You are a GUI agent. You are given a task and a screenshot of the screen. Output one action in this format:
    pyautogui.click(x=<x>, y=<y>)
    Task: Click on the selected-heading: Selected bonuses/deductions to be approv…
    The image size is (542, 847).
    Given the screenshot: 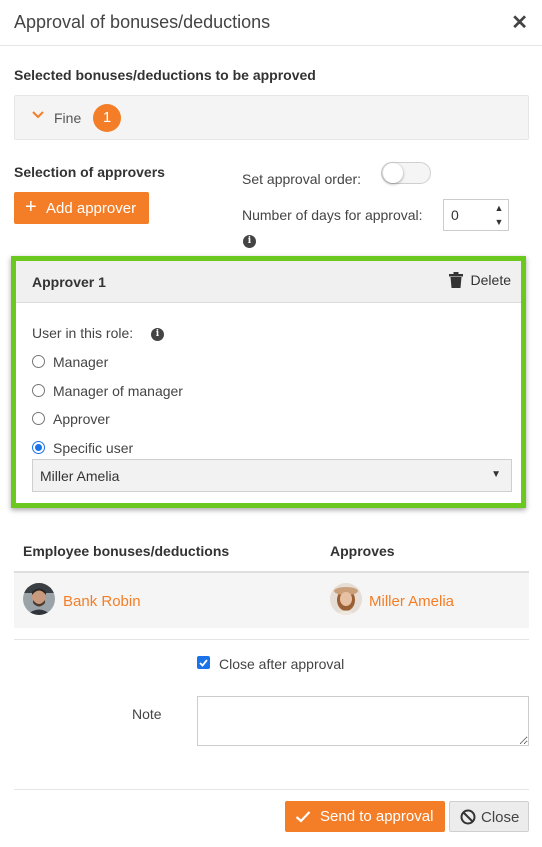 What is the action you would take?
    pyautogui.click(x=165, y=75)
    